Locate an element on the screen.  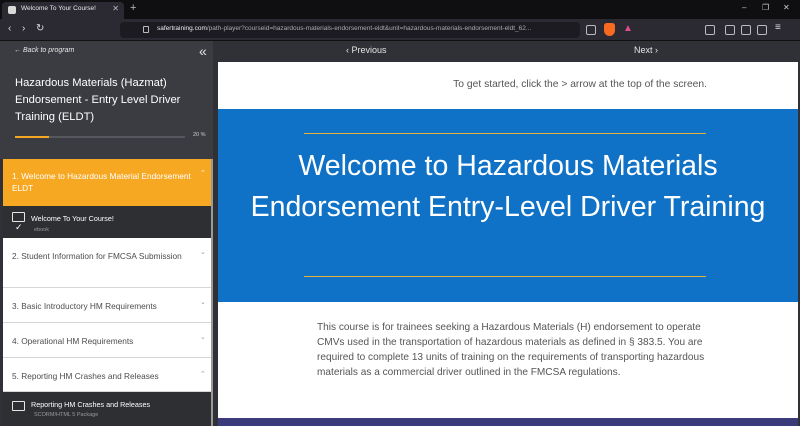
lesson-title: Welcome To Your Course! is located at coordinates (72, 218).